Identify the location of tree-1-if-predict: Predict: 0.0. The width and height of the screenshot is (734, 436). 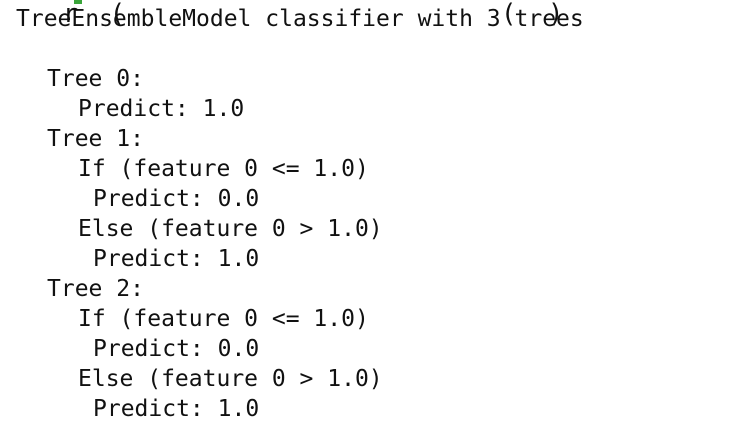
(176, 199).